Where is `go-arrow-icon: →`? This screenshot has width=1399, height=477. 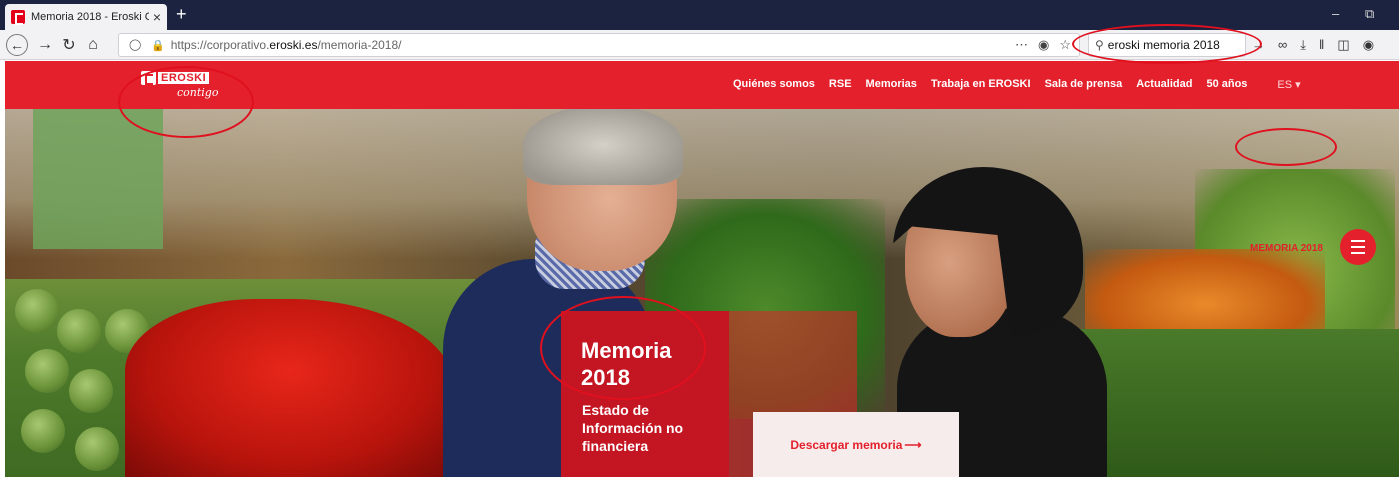
go-arrow-icon: → is located at coordinates (1258, 45).